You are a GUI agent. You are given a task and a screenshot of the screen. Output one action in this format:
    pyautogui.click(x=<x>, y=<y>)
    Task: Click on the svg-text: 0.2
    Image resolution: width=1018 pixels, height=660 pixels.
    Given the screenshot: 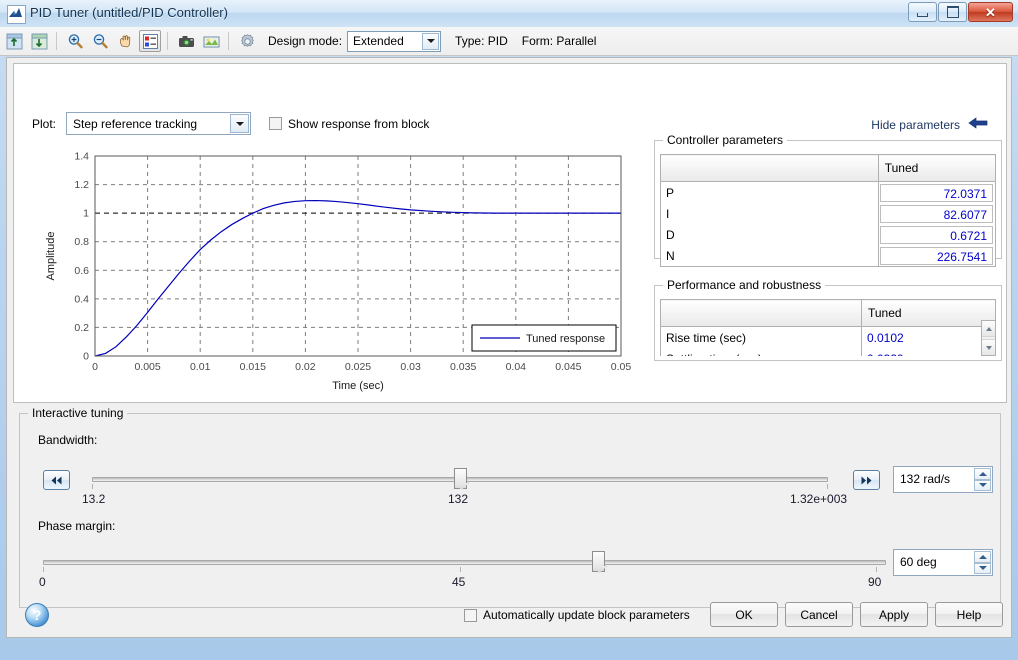 What is the action you would take?
    pyautogui.click(x=81, y=328)
    